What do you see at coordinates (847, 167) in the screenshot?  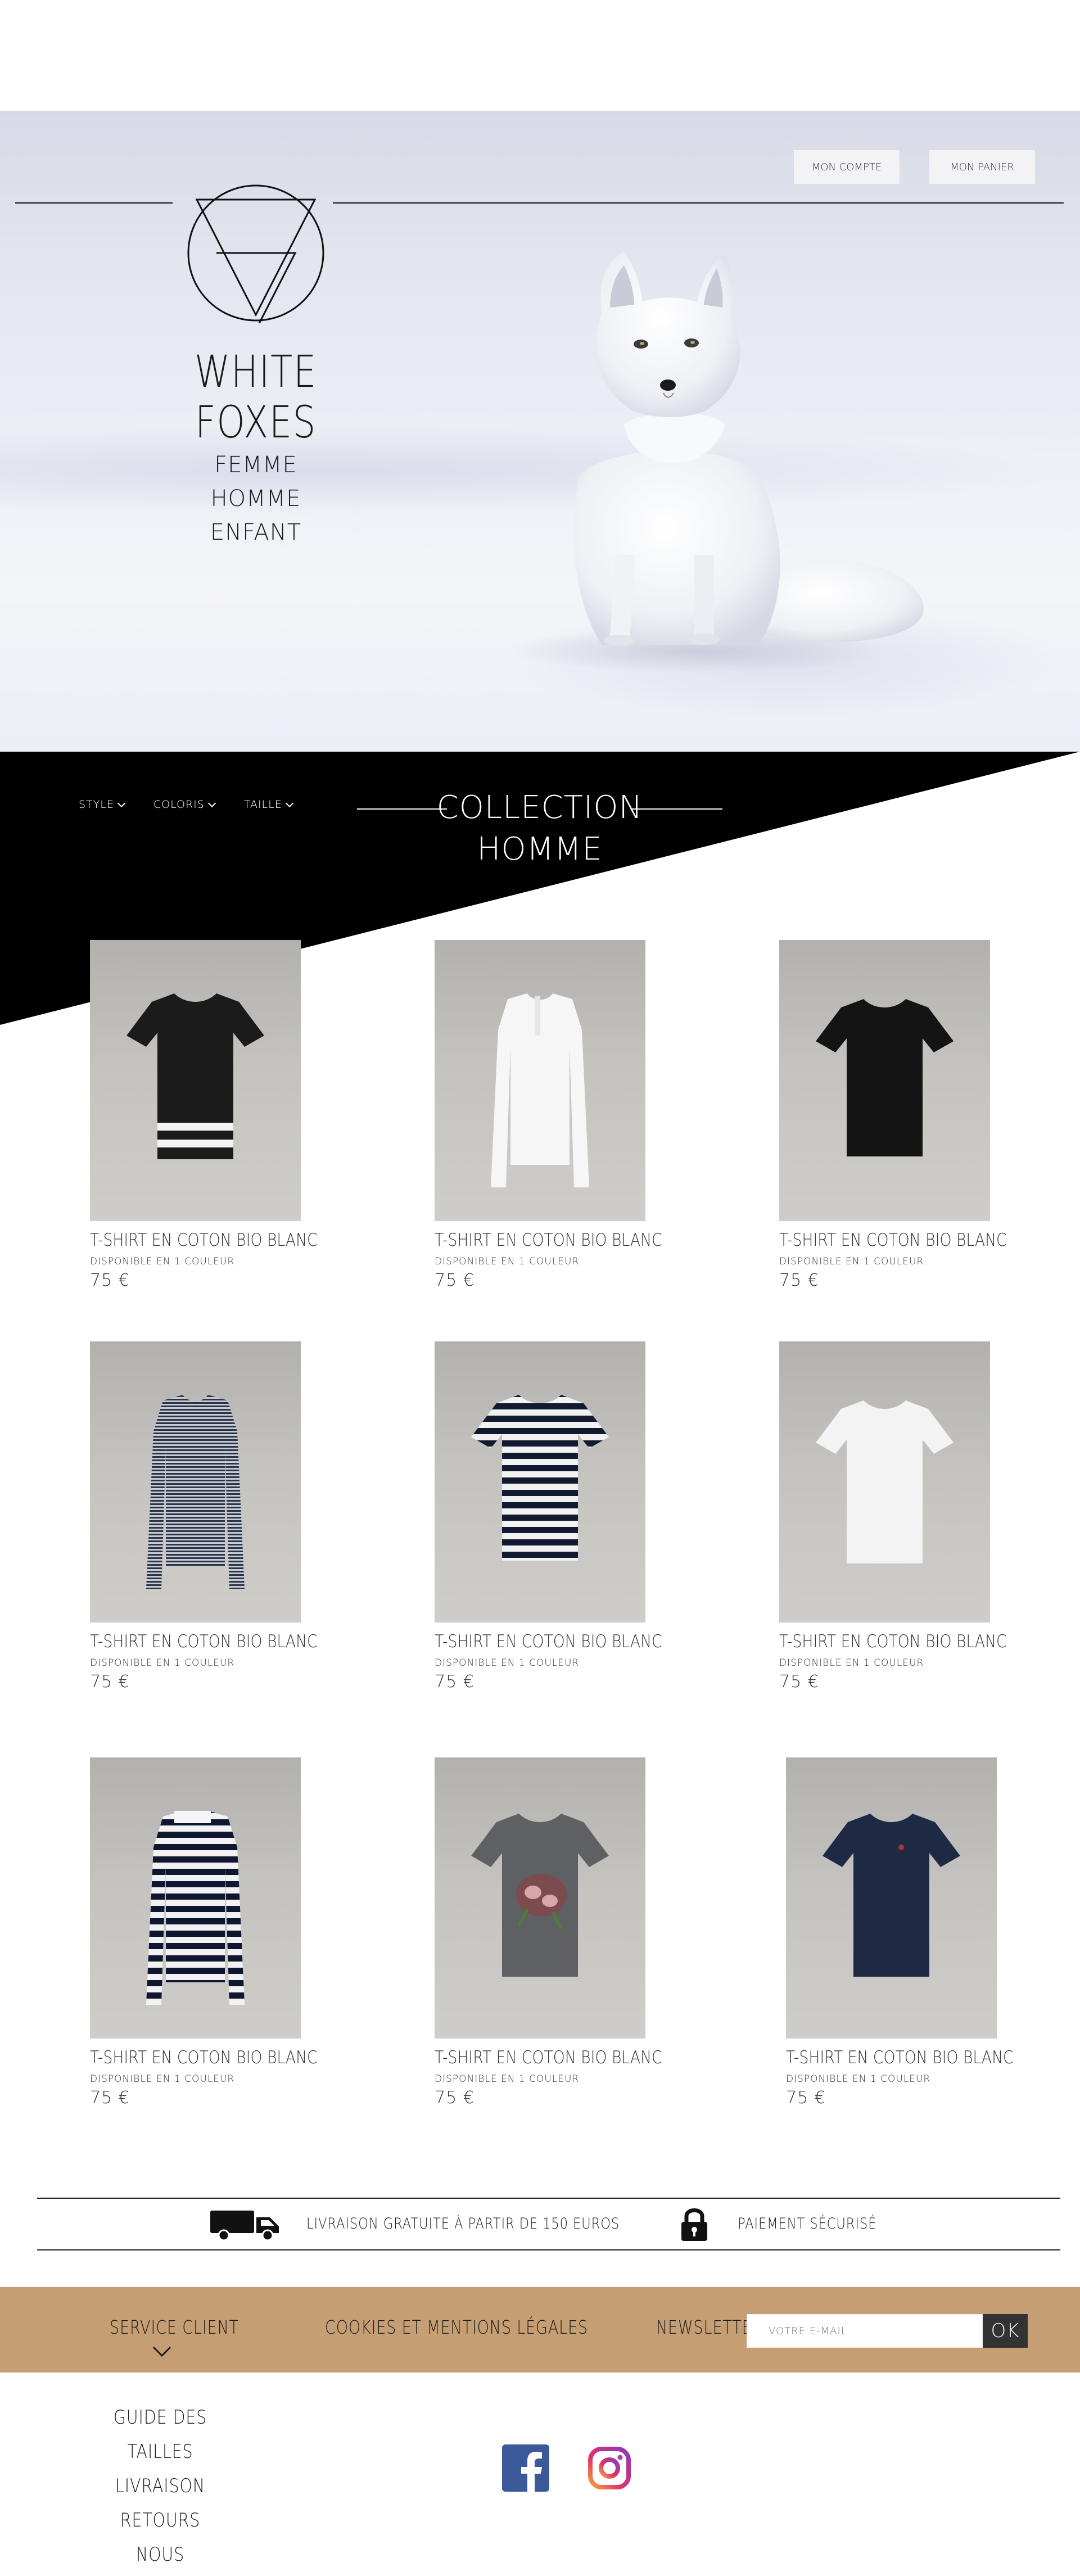 I see `account-button: MON COMPTE` at bounding box center [847, 167].